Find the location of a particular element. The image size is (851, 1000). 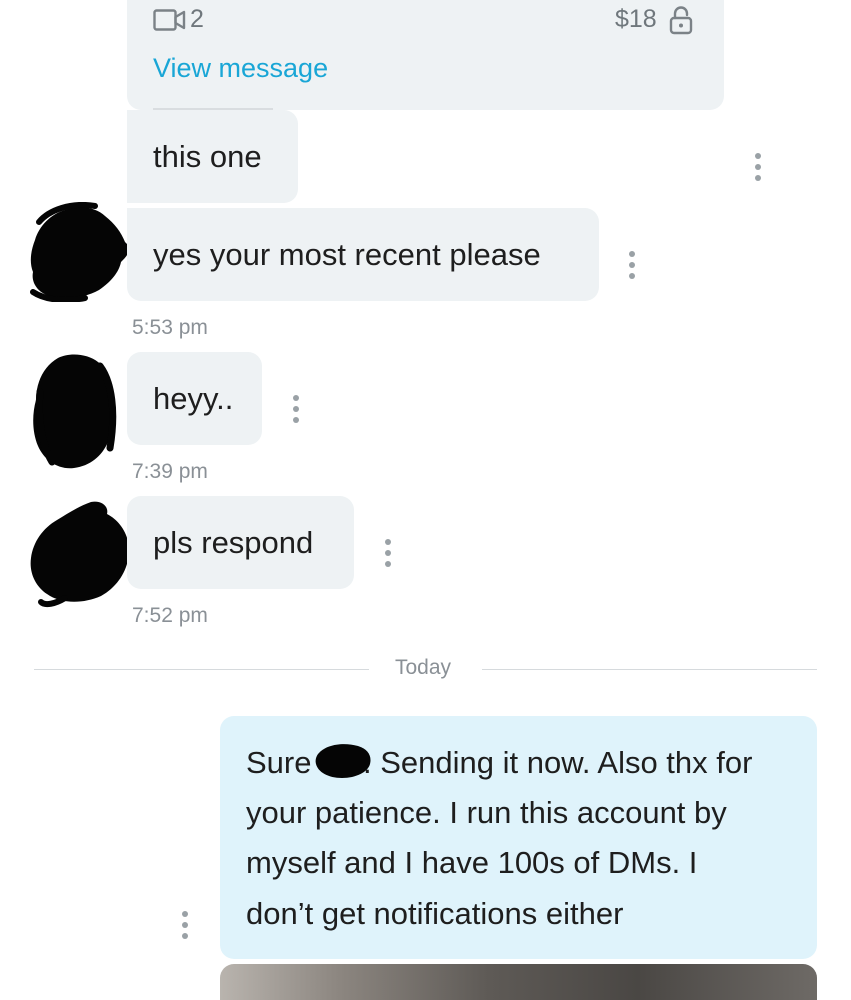

outgoing-message-line: myself and I have 100s of DMs. I is located at coordinates (472, 862).